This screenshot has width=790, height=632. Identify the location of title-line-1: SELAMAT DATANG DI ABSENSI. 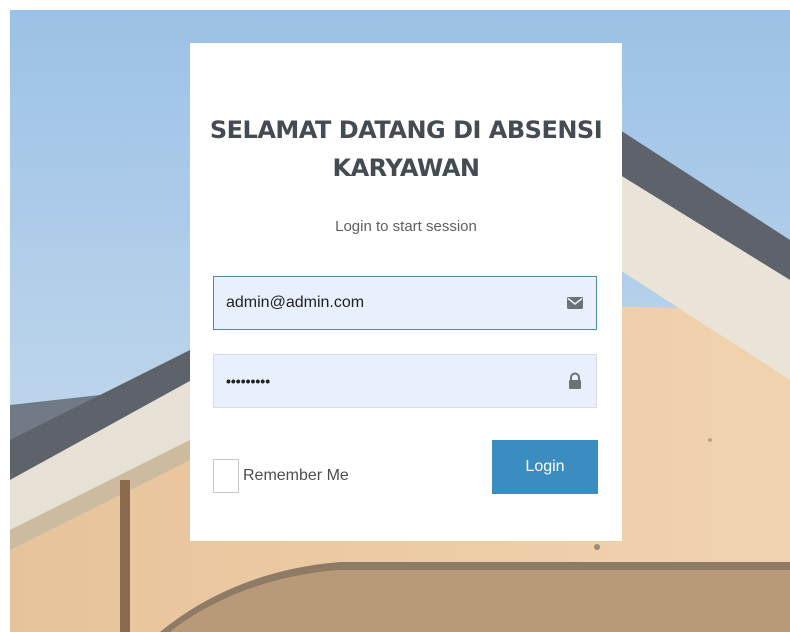
(406, 130).